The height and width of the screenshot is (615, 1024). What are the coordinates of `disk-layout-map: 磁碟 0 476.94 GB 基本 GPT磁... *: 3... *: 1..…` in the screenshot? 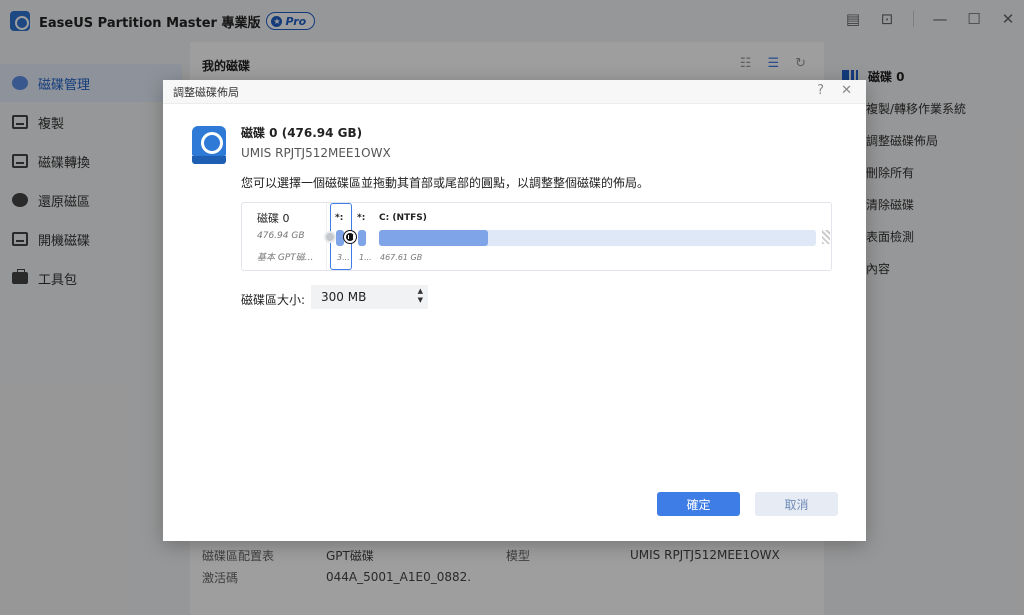 It's located at (536, 236).